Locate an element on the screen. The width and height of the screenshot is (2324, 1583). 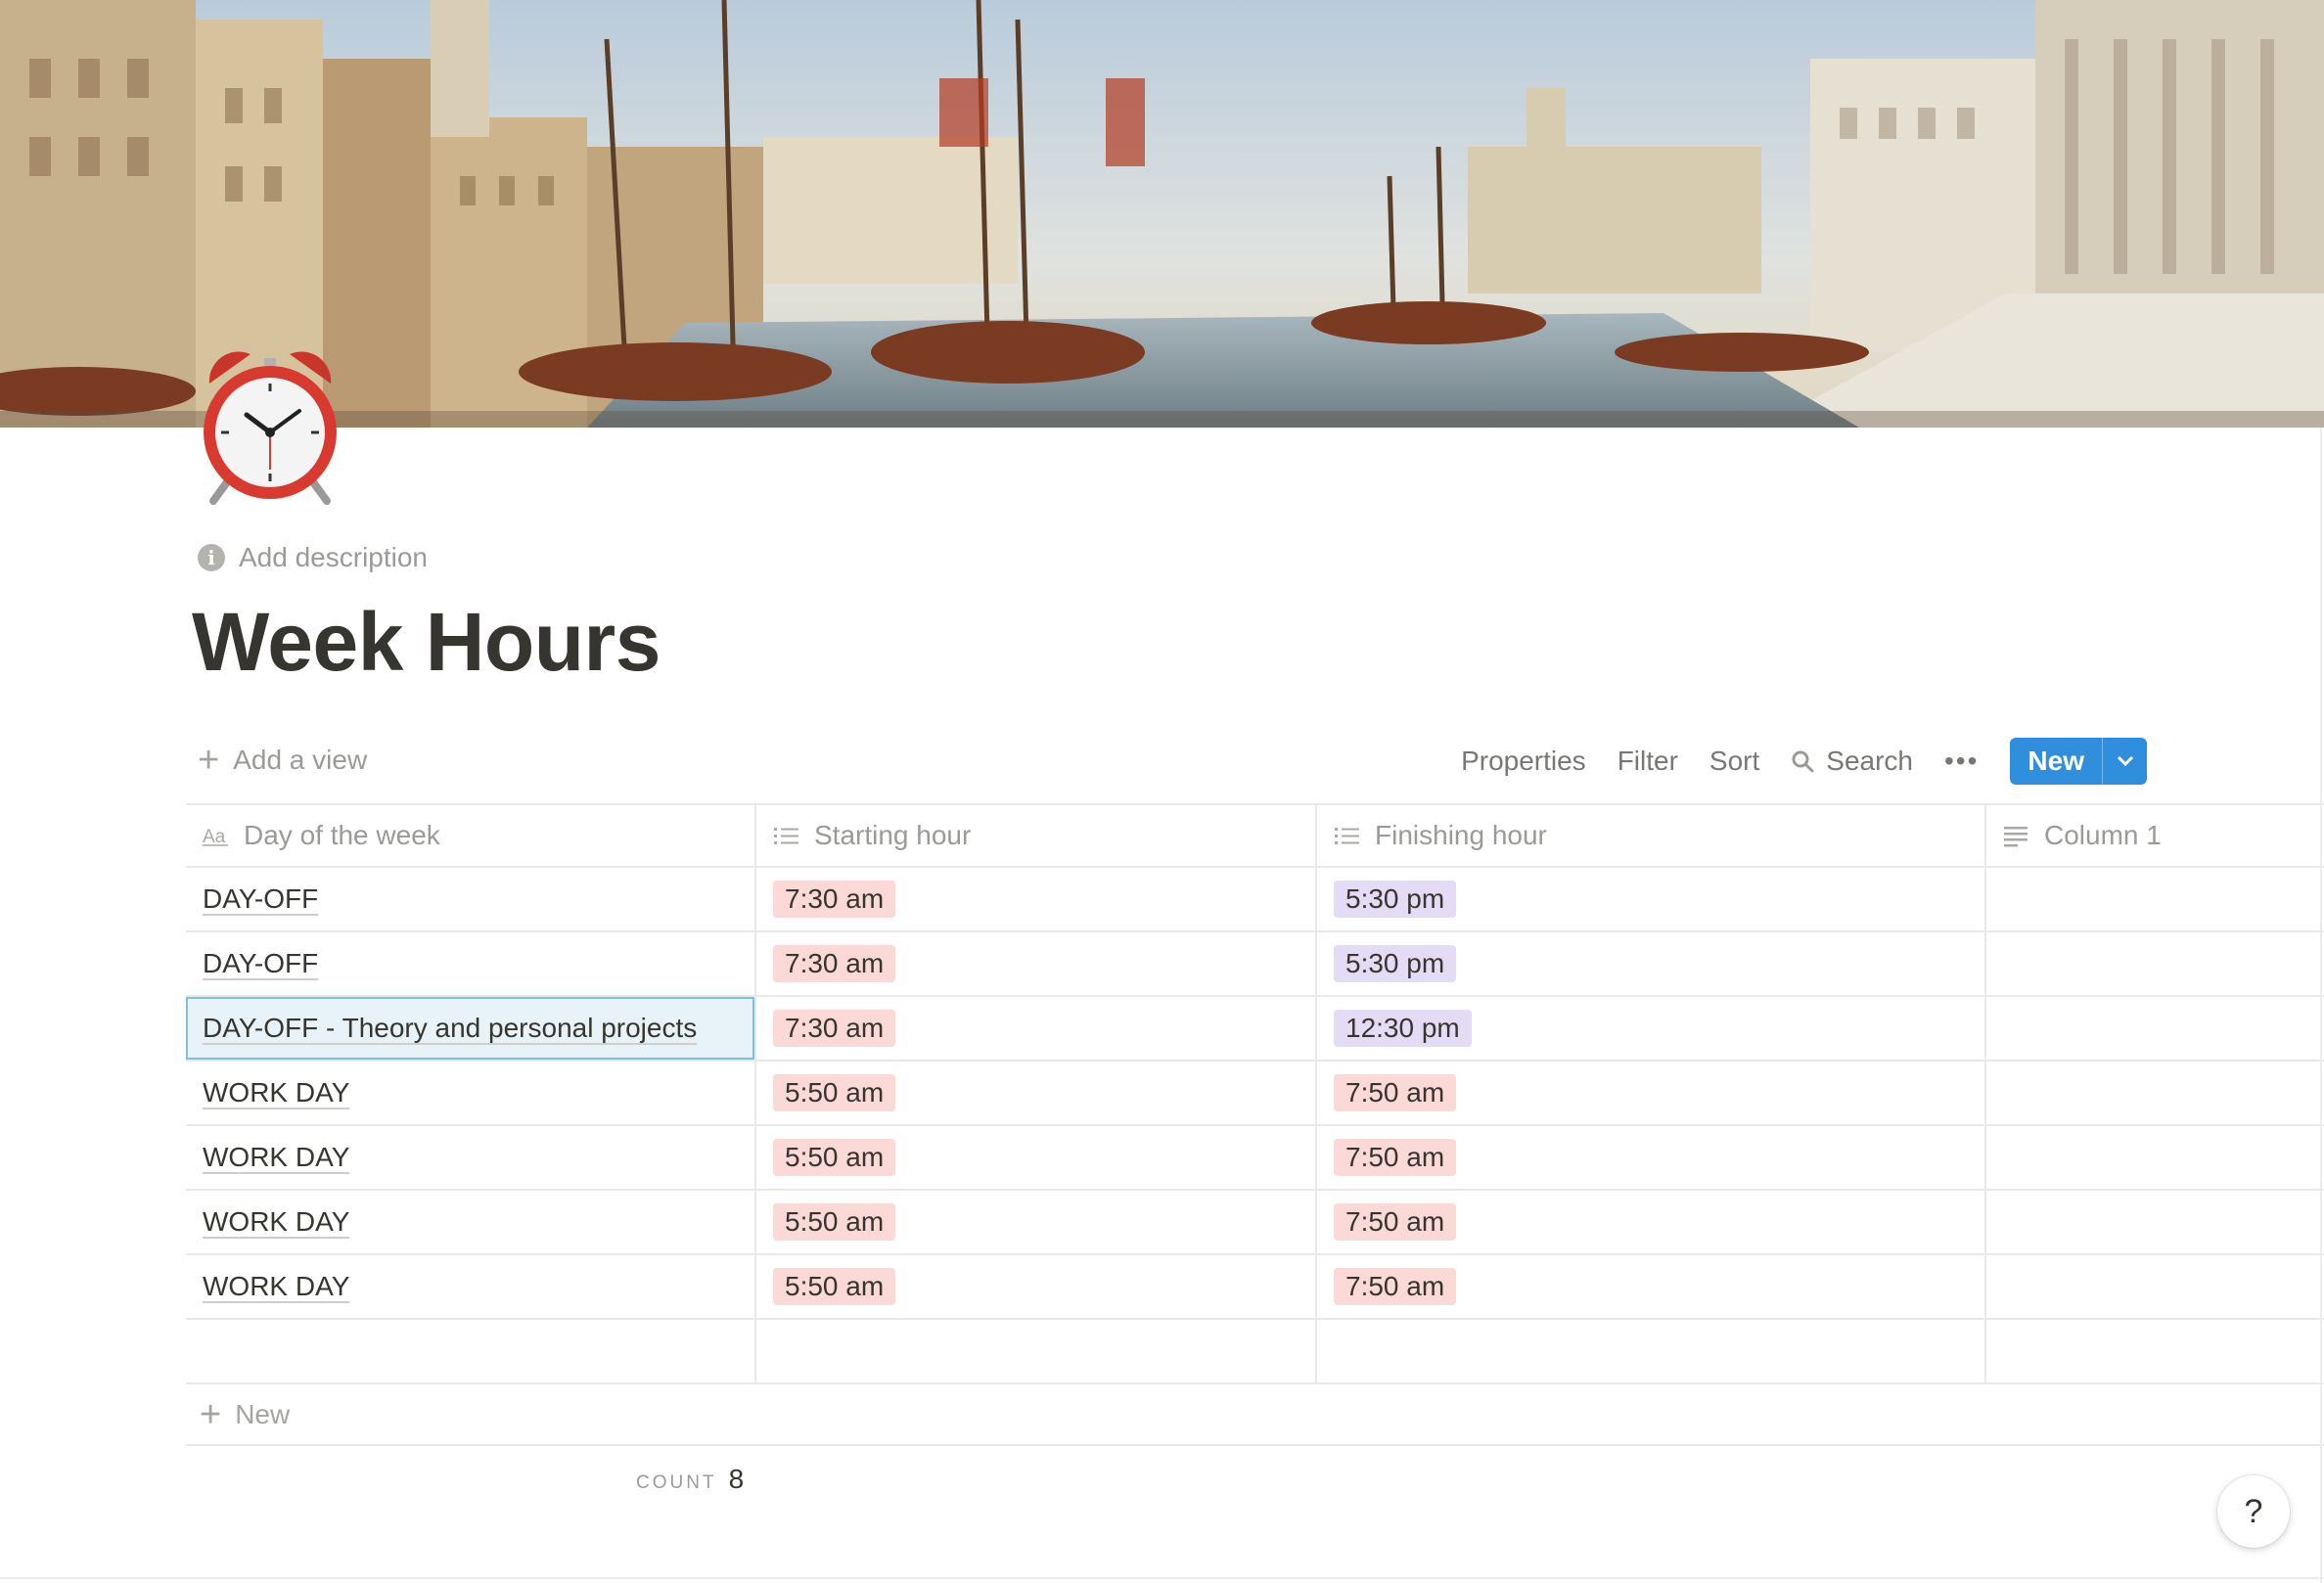
new-button-group: New is located at coordinates (2079, 762).